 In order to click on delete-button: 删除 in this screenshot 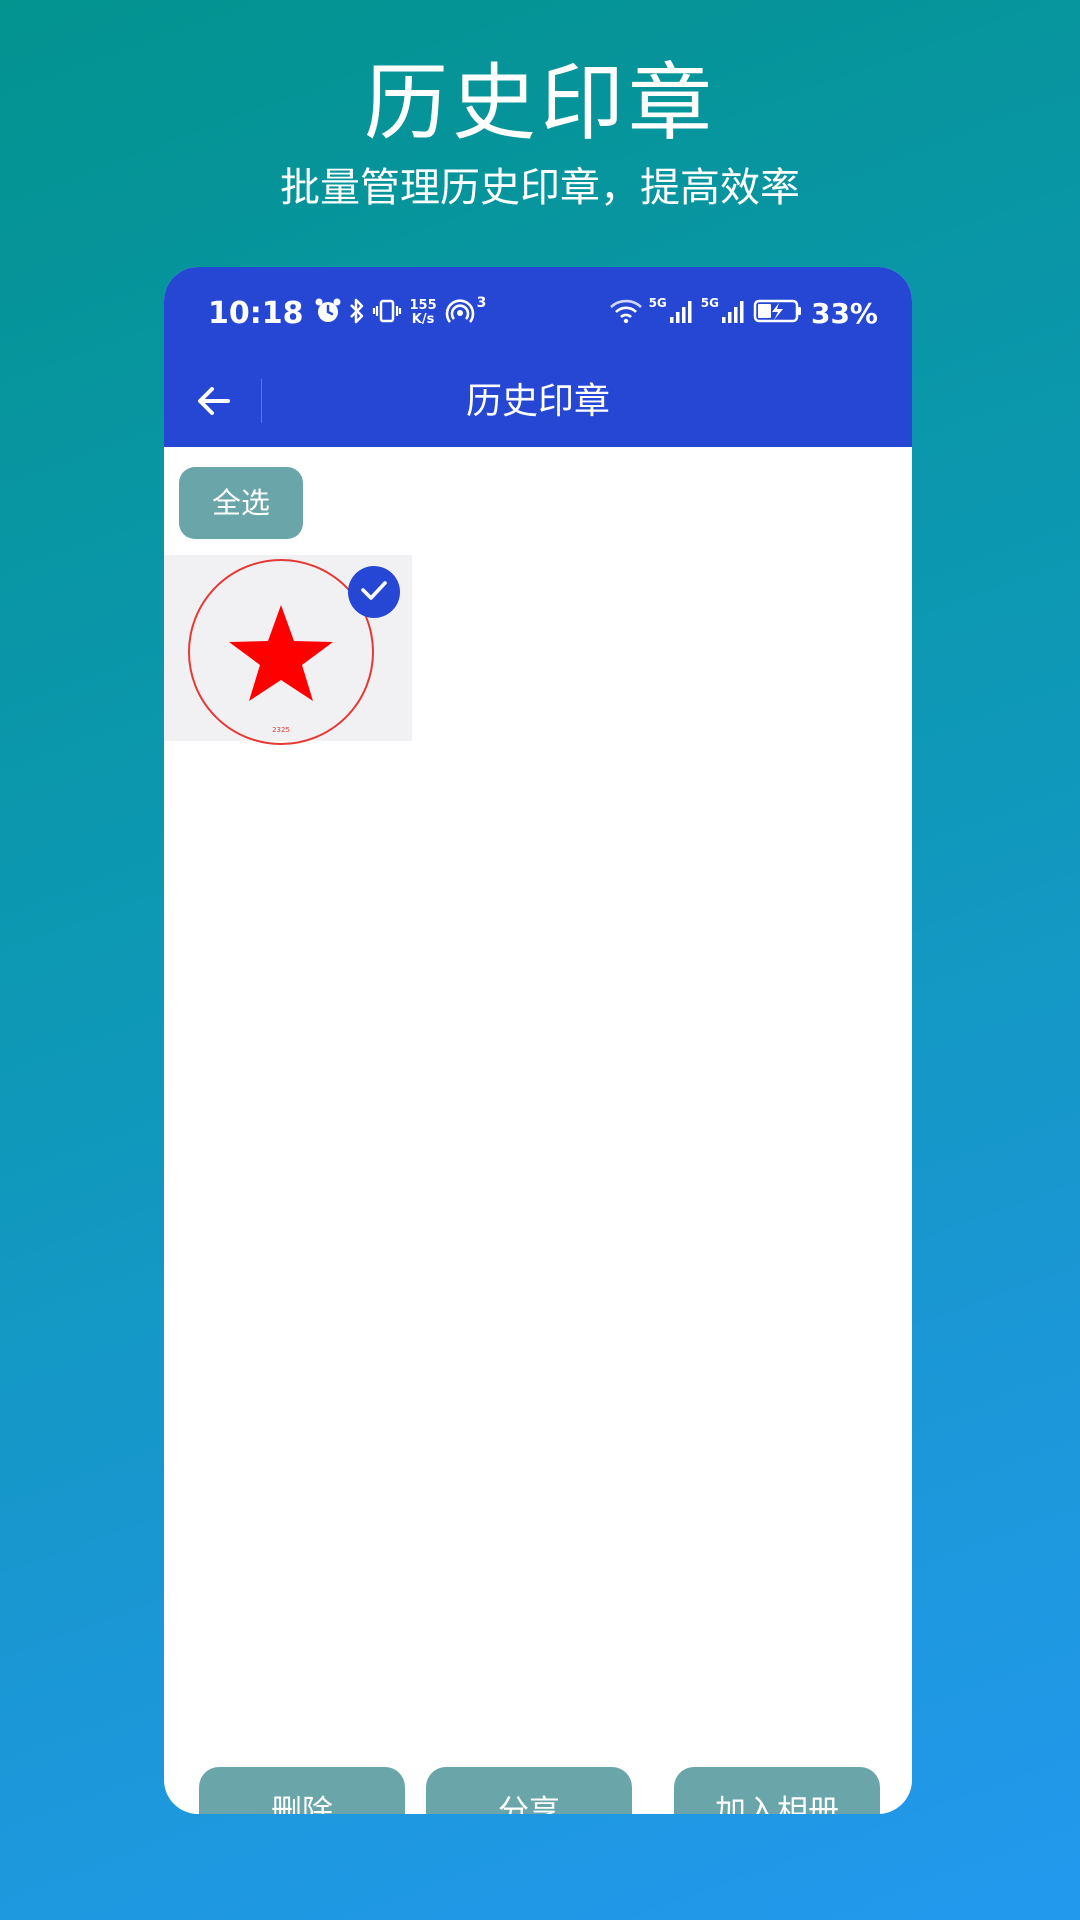, I will do `click(302, 1790)`.